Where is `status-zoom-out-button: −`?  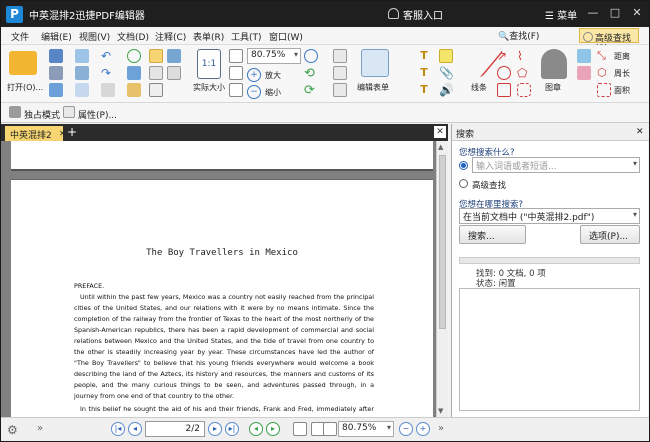
status-zoom-out-button: − is located at coordinates (406, 429).